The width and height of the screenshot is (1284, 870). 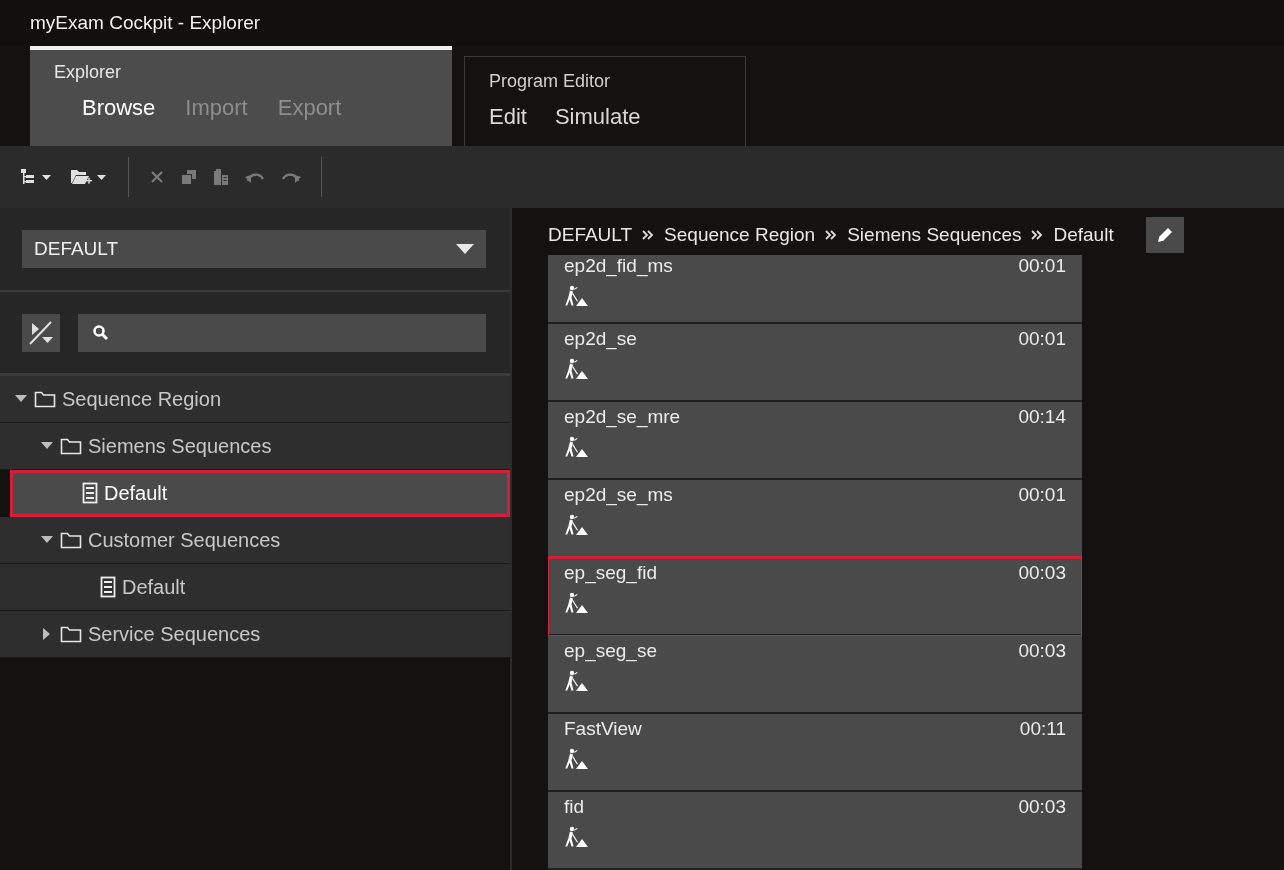 What do you see at coordinates (815, 831) in the screenshot?
I see `sequence-item: fid 00:03` at bounding box center [815, 831].